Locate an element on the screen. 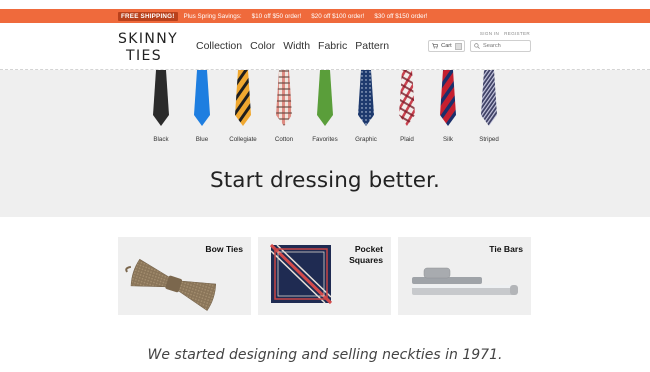  promo-offer: $30 off $150 order! is located at coordinates (401, 16).